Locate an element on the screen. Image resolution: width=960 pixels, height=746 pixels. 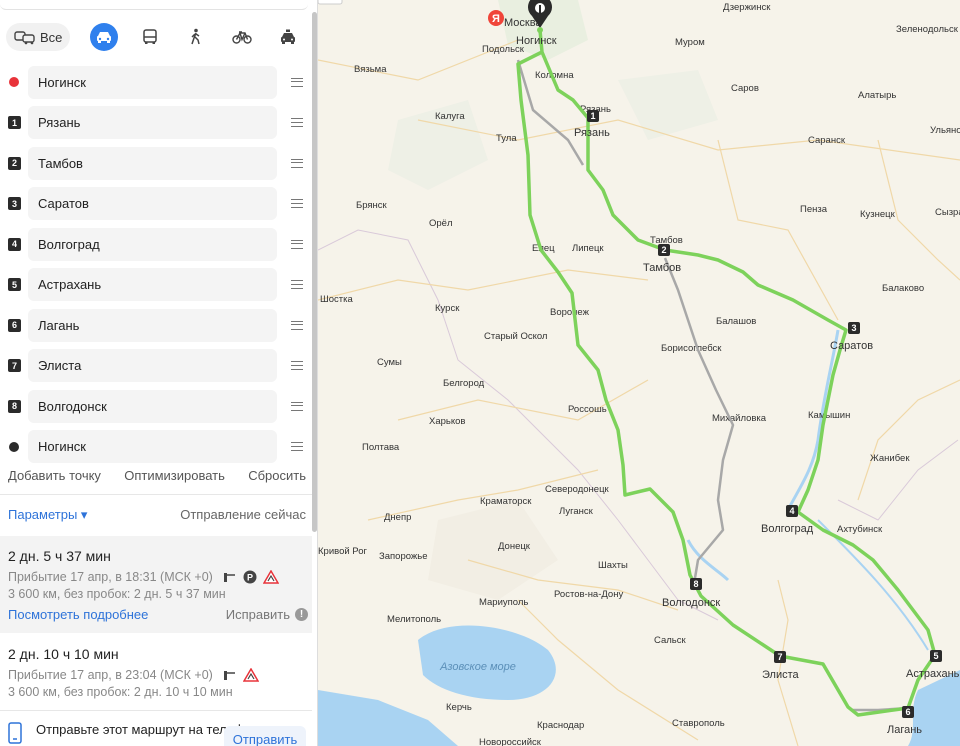
route-point-field: Астрахань is located at coordinates (152, 285).